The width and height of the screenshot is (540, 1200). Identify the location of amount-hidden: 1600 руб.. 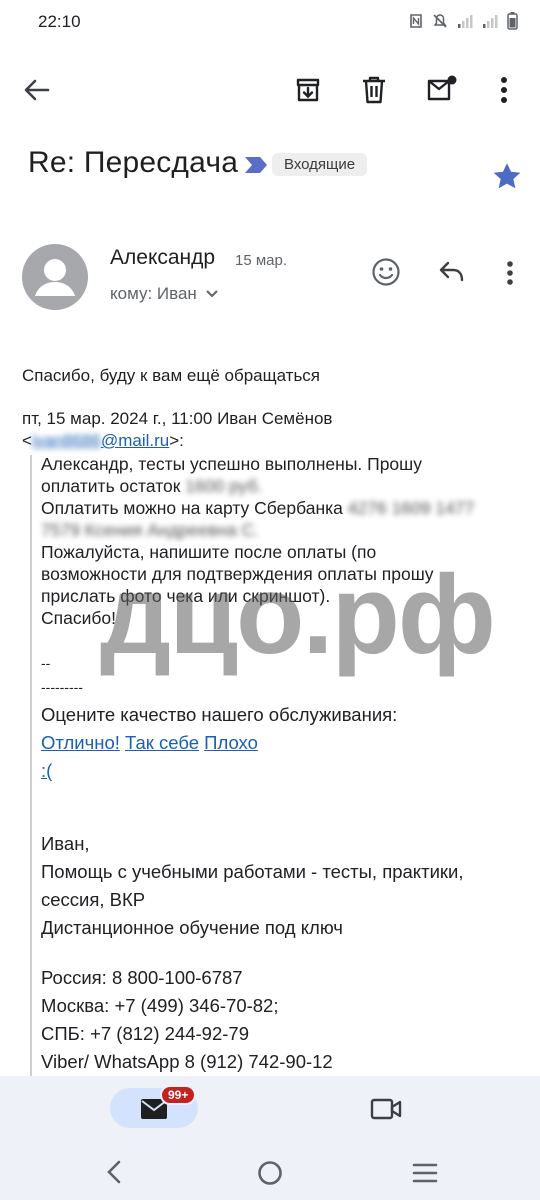
(224, 486).